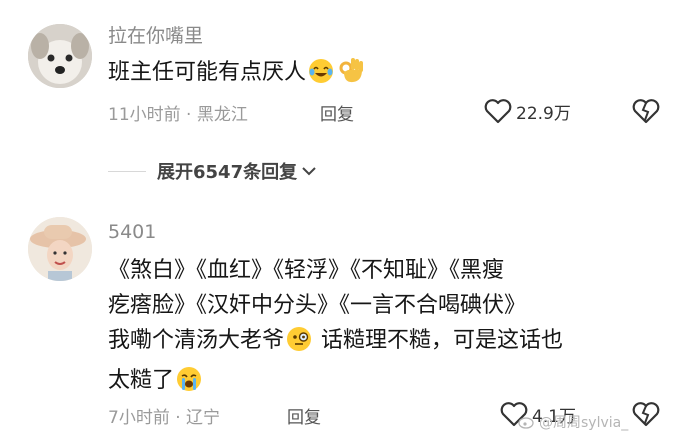 The height and width of the screenshot is (444, 690). What do you see at coordinates (227, 172) in the screenshot?
I see `expand-replies-label: 展开6547条回复` at bounding box center [227, 172].